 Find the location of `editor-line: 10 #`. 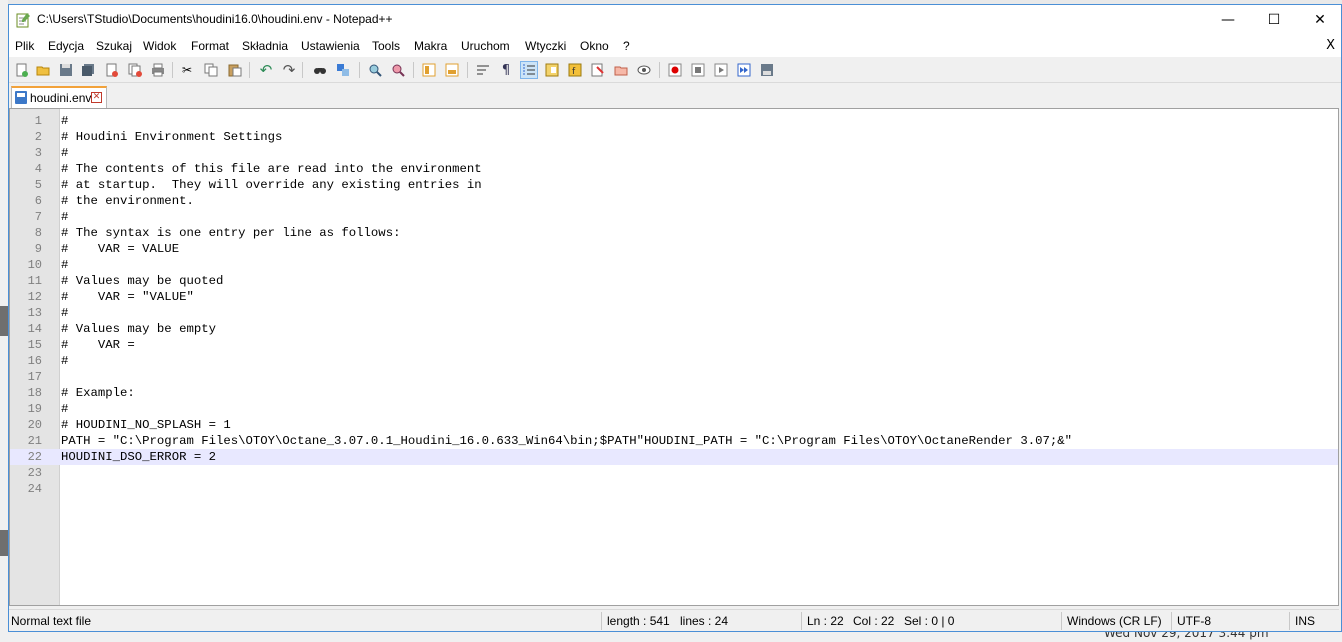

editor-line: 10 # is located at coordinates (674, 265).